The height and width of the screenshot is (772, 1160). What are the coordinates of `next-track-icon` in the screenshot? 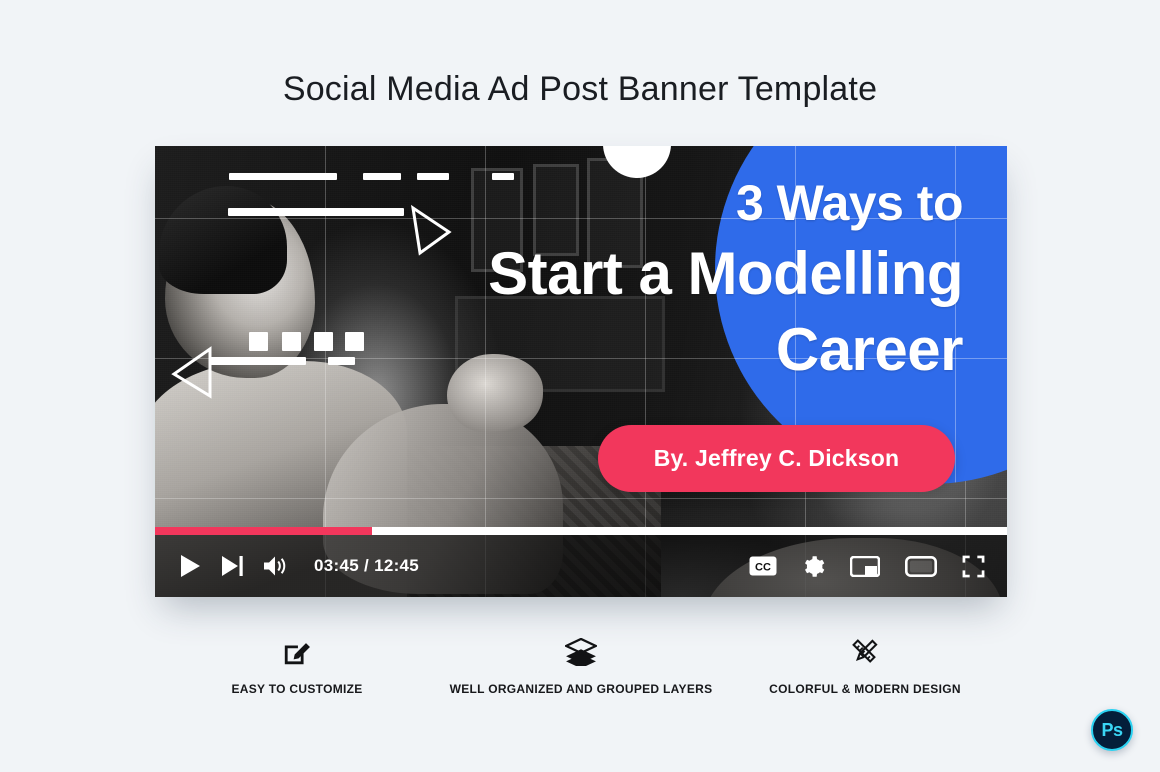 It's located at (232, 566).